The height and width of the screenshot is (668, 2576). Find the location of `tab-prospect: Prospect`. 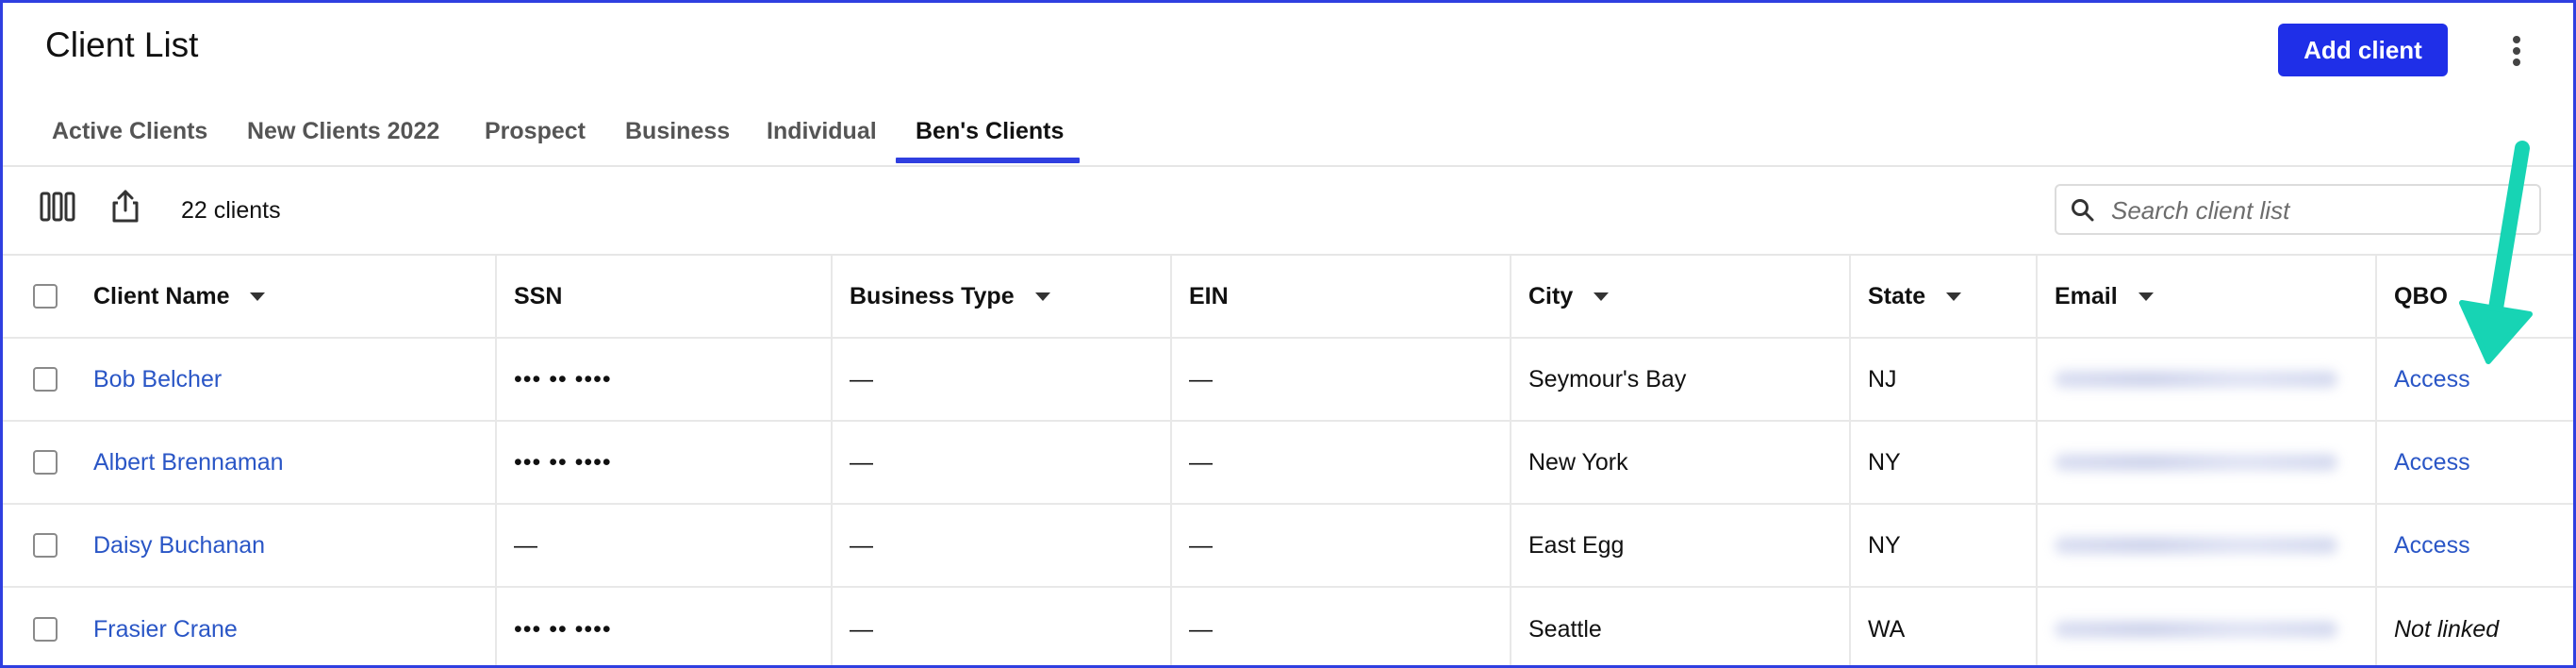

tab-prospect: Prospect is located at coordinates (535, 139).